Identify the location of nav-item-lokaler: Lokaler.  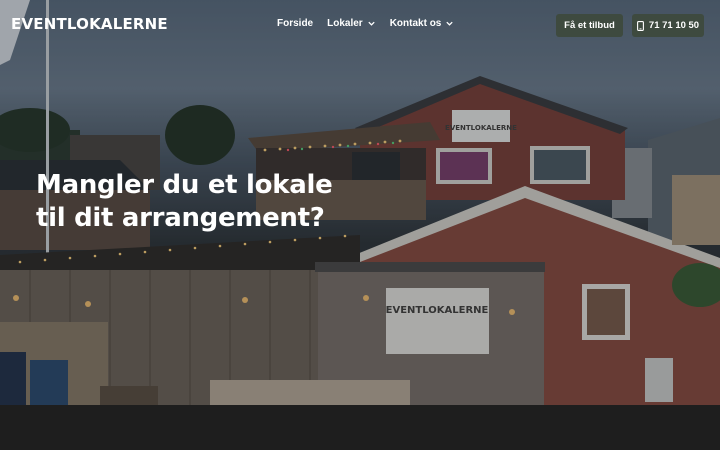
(351, 23).